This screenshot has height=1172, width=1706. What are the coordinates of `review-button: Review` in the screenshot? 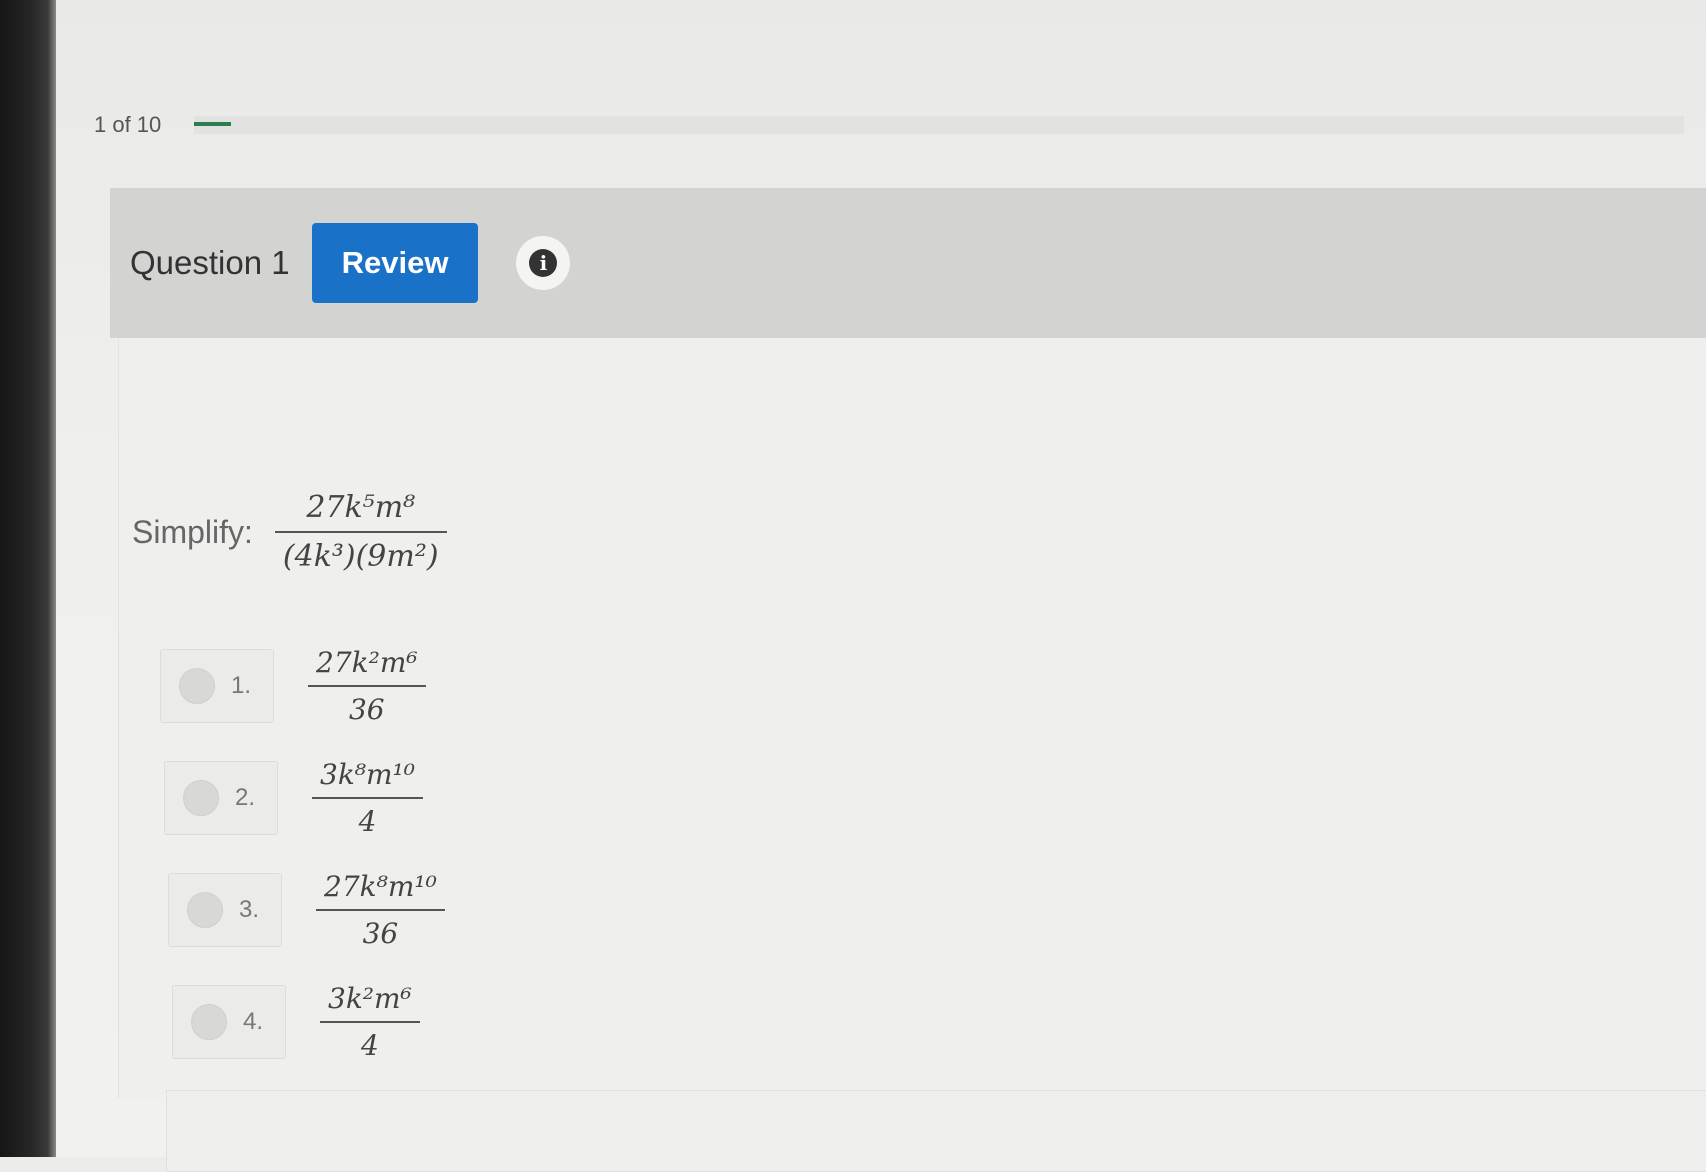 It's located at (395, 263).